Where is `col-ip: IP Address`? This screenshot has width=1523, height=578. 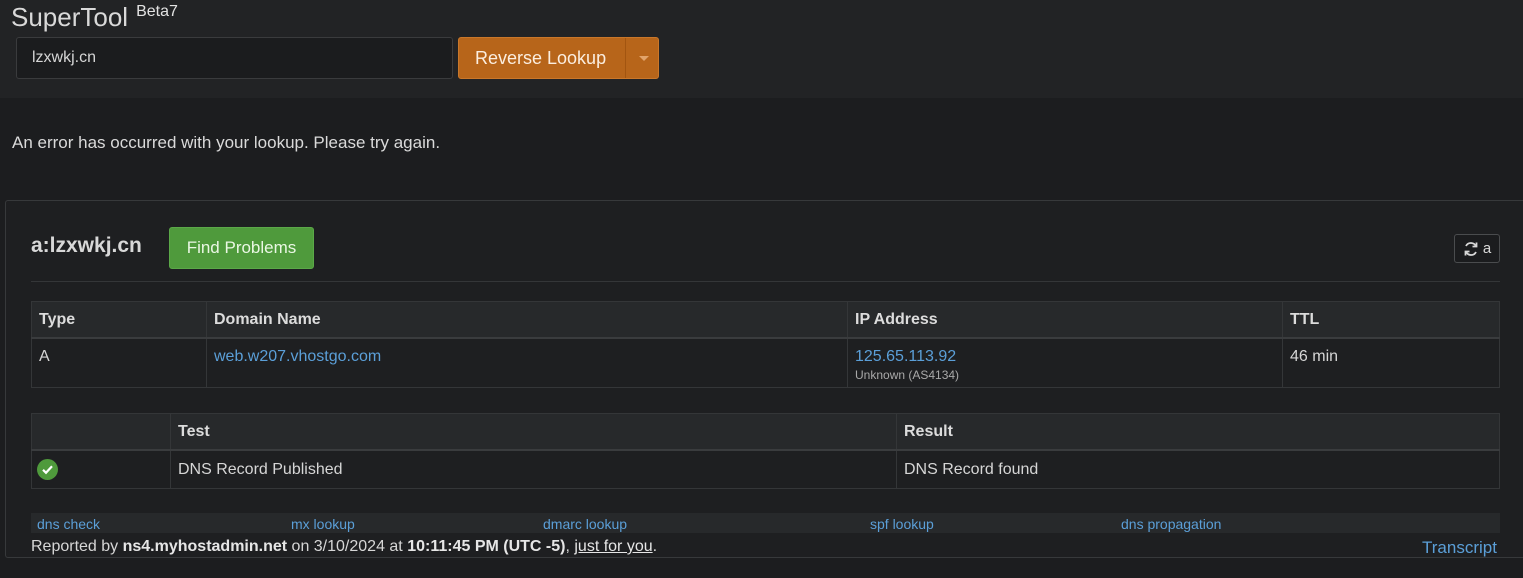
col-ip: IP Address is located at coordinates (1065, 320).